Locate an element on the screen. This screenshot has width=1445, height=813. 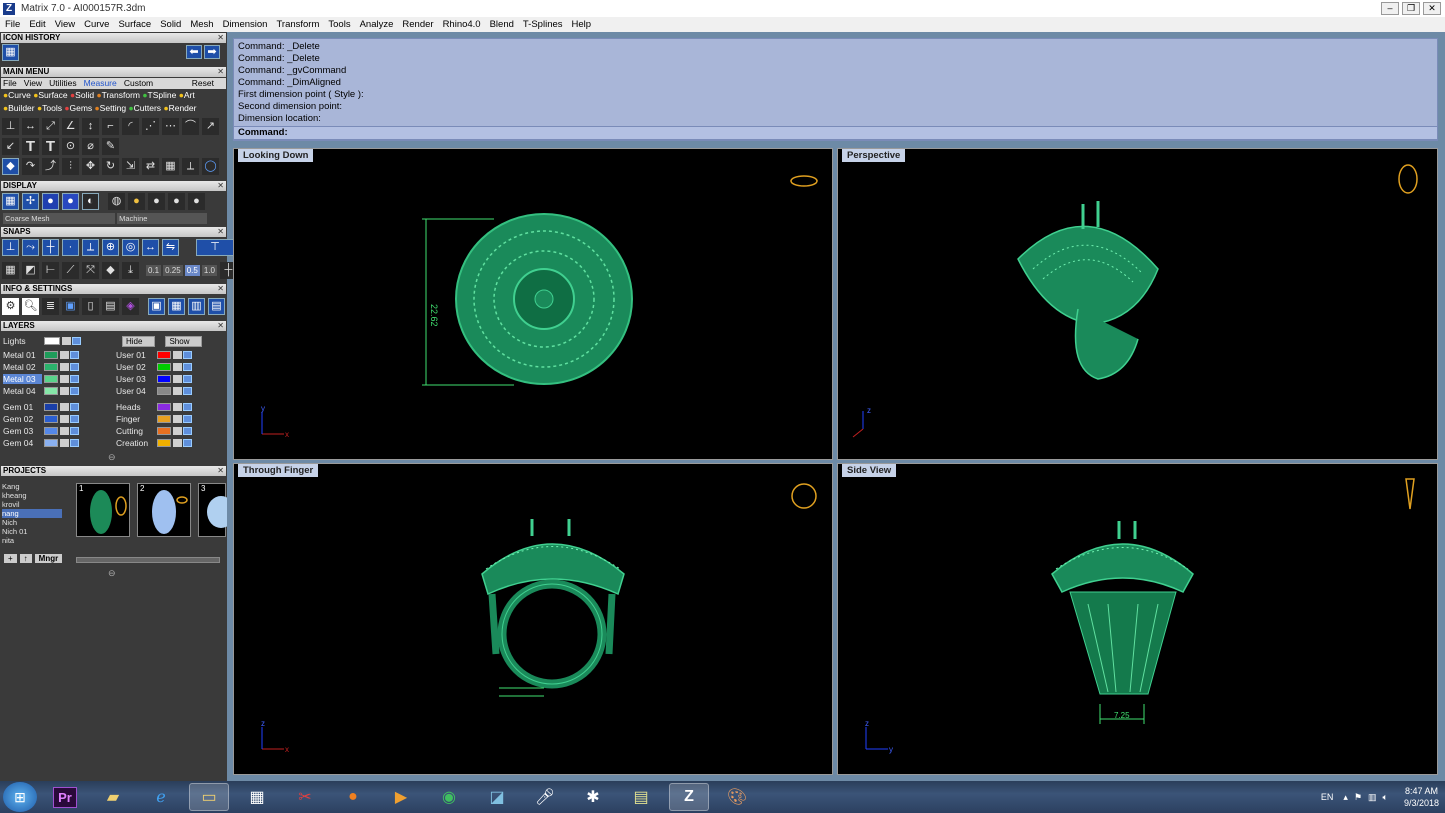
reset-button: Reset is located at coordinates (203, 83).